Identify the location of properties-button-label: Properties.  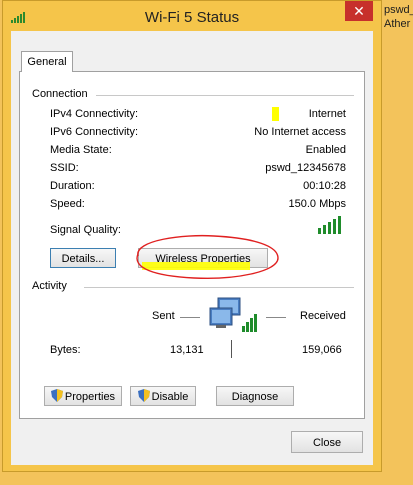
(90, 397).